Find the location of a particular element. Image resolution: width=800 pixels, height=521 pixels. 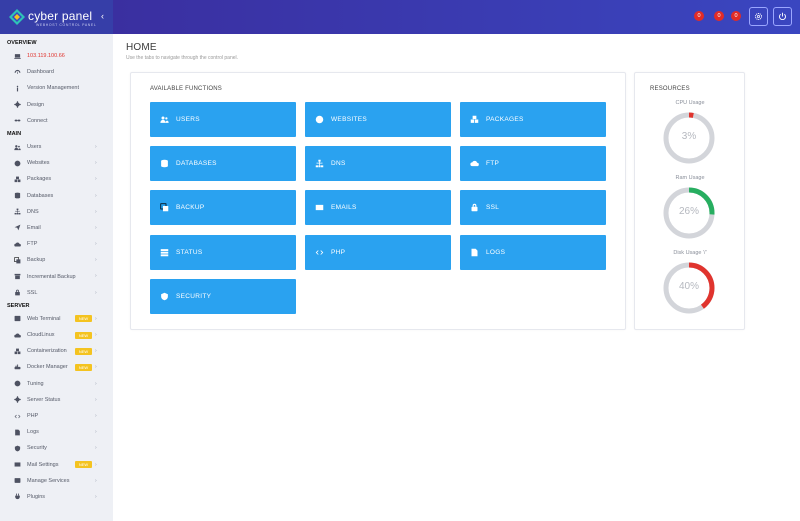

sidebar-item-incremental-backup: Incremental Backup › is located at coordinates (56, 276).